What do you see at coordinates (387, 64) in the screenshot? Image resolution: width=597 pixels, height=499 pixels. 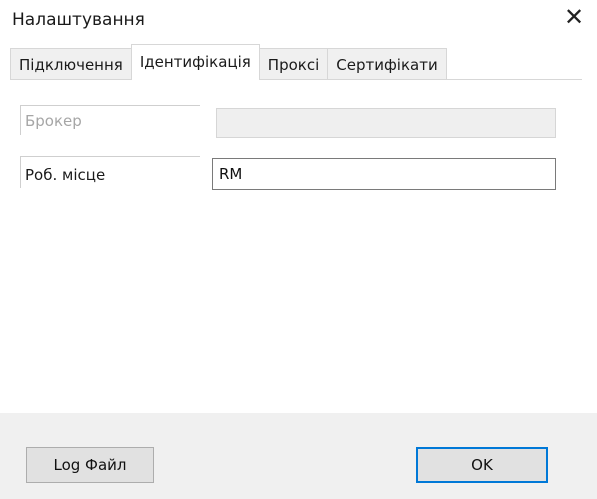 I see `tab-certificates: Сертифікати` at bounding box center [387, 64].